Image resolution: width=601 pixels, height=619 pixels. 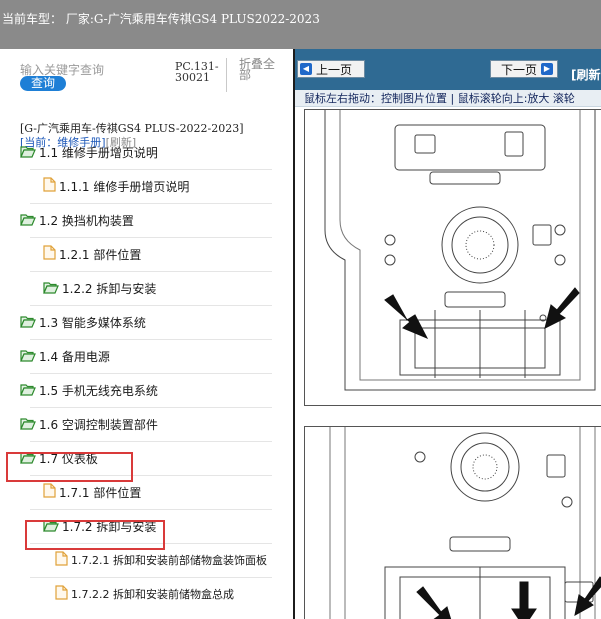 I want to click on tree-item: 1.7.2.2 拆卸和安装前储物盒总成, so click(x=144, y=594).